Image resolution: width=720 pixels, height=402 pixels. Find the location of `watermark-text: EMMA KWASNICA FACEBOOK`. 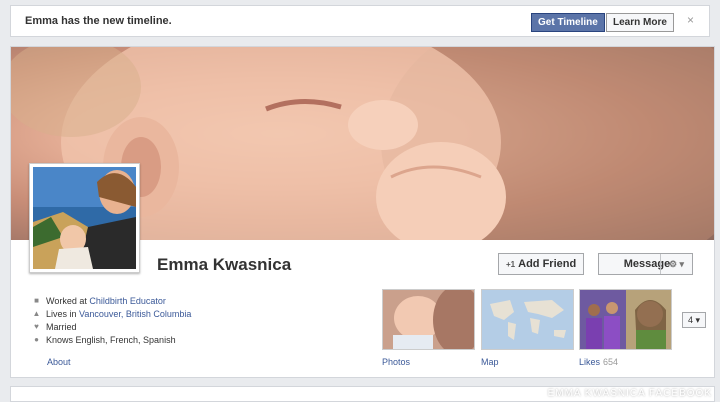

watermark-text: EMMA KWASNICA FACEBOOK is located at coordinates (629, 393).